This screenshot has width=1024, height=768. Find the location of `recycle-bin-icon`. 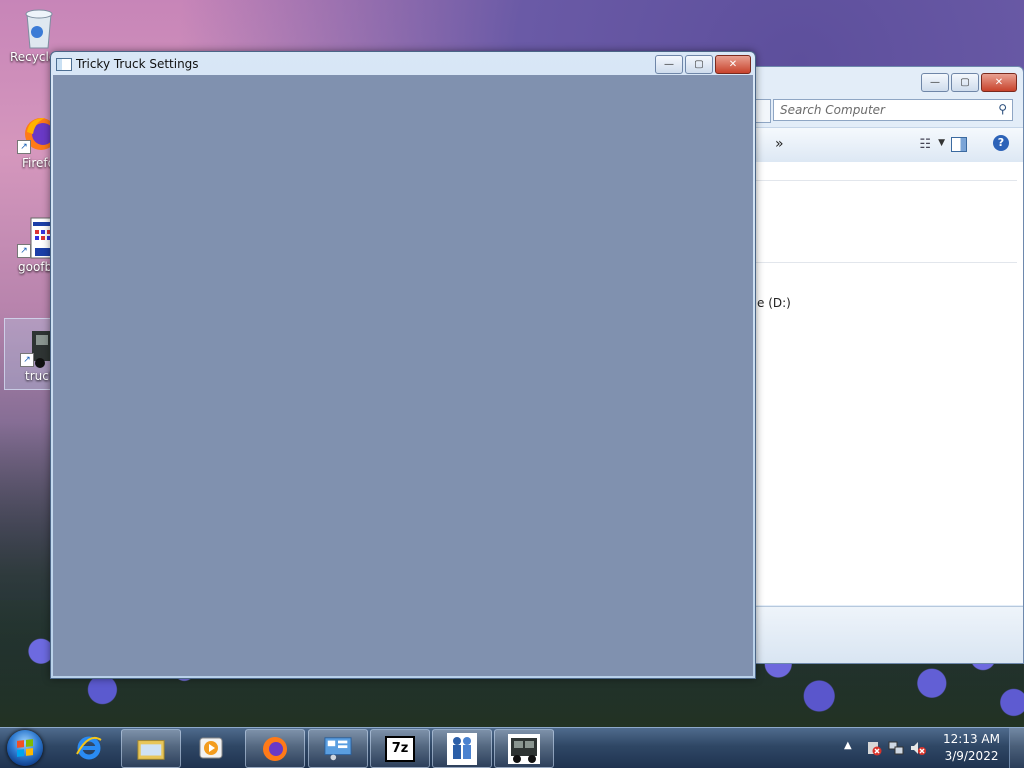

recycle-bin-icon is located at coordinates (39, 27).